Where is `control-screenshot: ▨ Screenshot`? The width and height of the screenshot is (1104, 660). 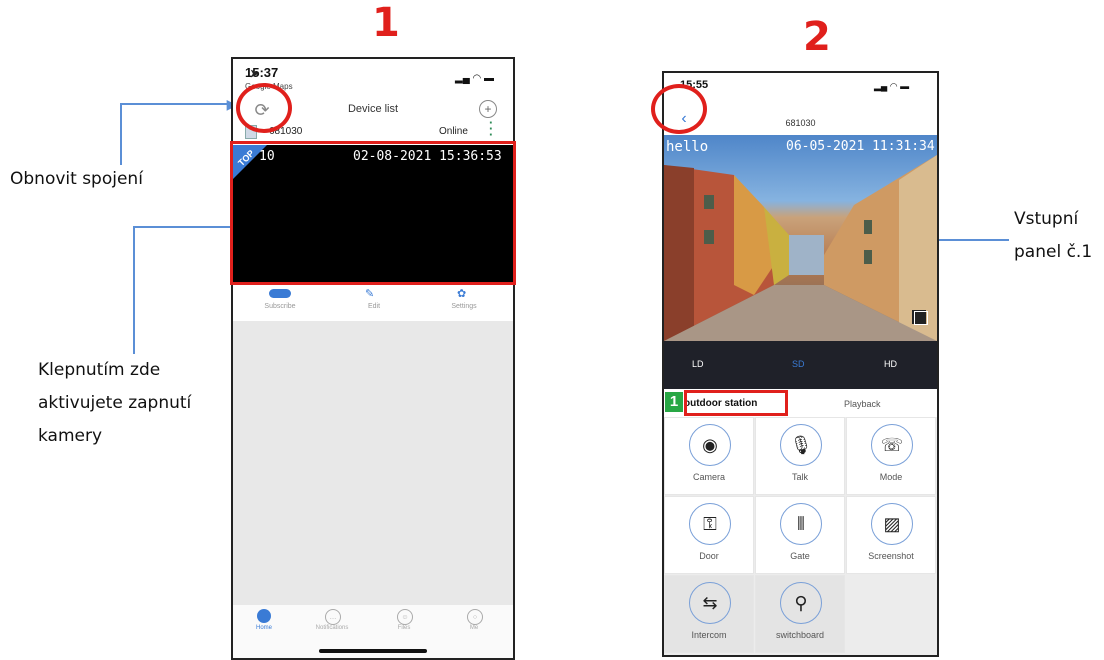 control-screenshot: ▨ Screenshot is located at coordinates (891, 535).